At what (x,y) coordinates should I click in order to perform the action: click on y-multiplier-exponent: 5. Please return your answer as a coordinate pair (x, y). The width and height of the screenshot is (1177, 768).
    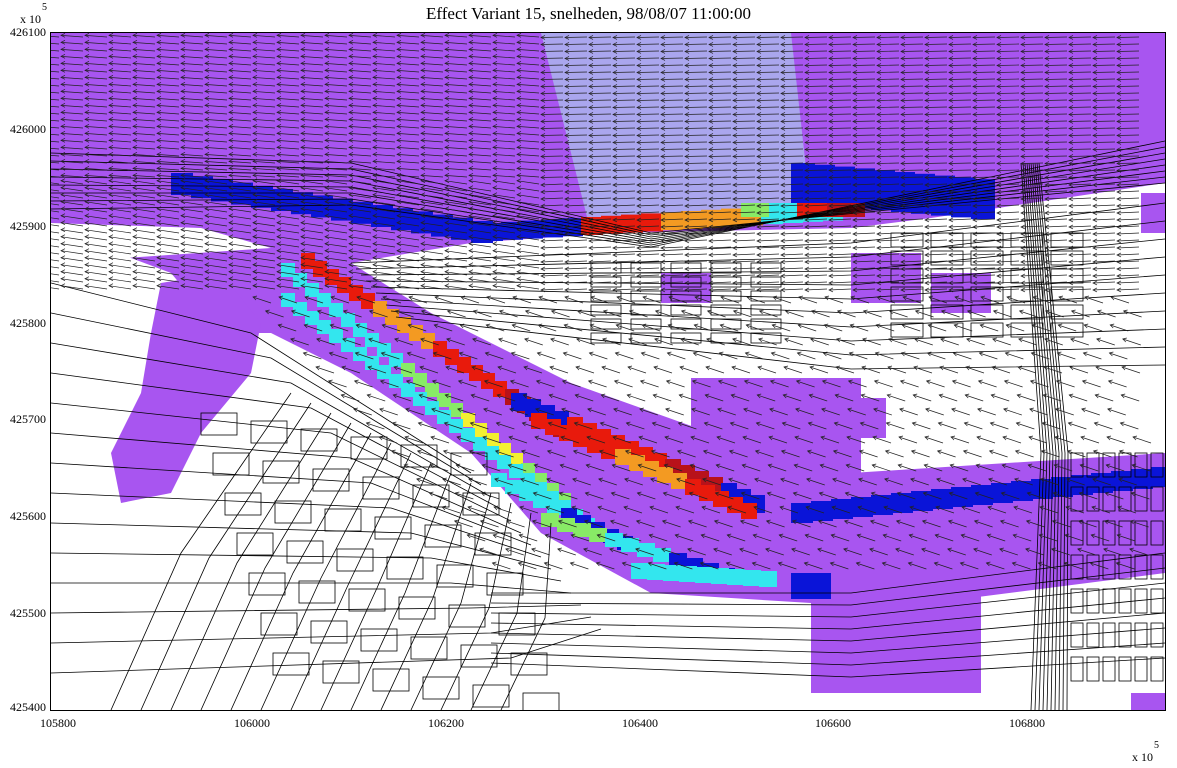
    Looking at the image, I should click on (44, 7).